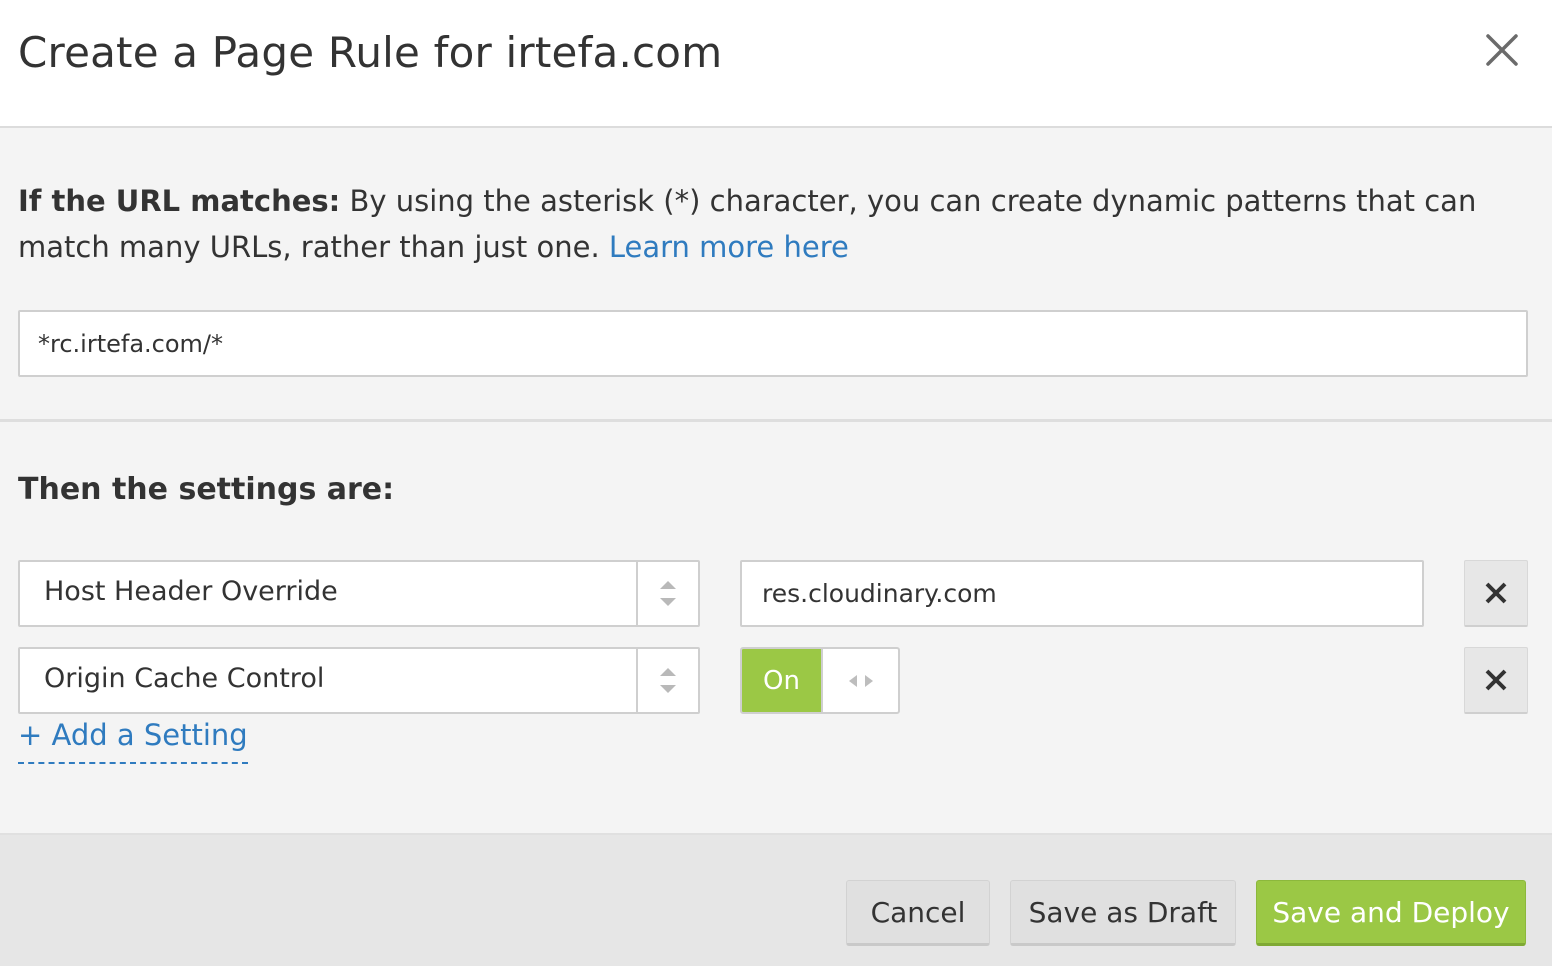 The width and height of the screenshot is (1552, 966). I want to click on cancel-button: Cancel, so click(918, 913).